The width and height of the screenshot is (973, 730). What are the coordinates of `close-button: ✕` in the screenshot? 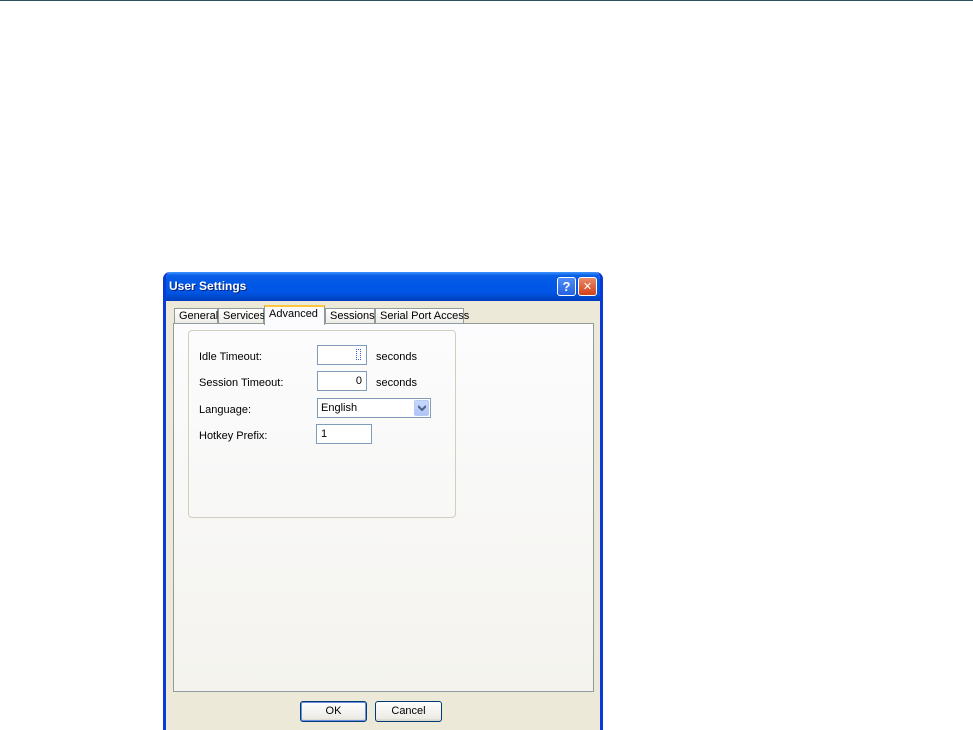 It's located at (587, 286).